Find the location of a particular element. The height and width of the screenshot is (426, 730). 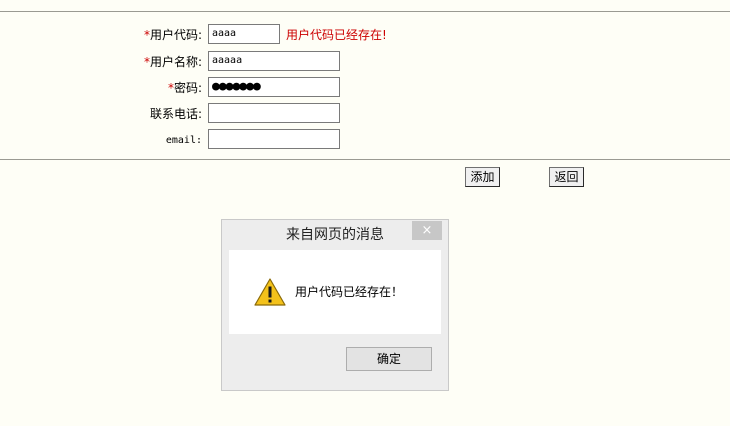

email-input is located at coordinates (274, 139).